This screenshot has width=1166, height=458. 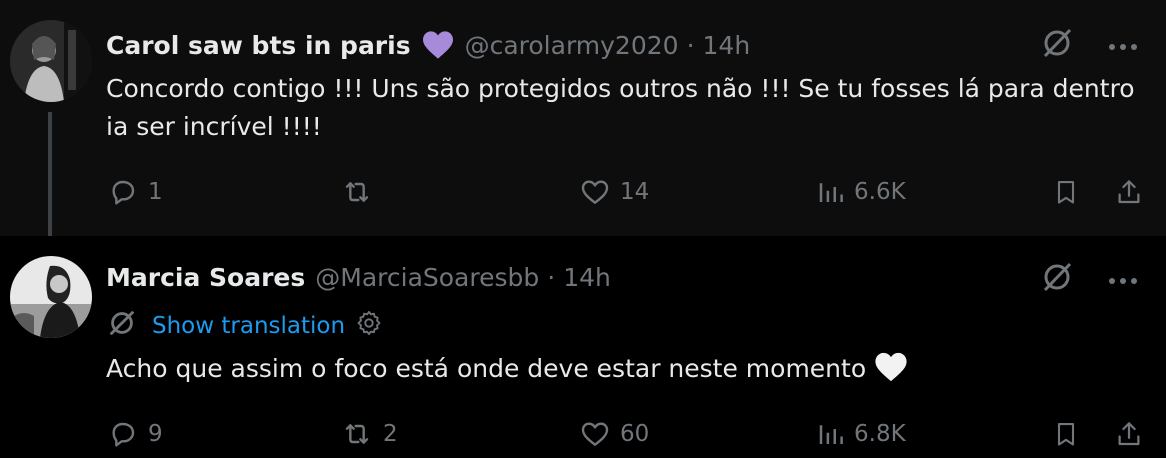 What do you see at coordinates (390, 434) in the screenshot?
I see `retweet-count: 2` at bounding box center [390, 434].